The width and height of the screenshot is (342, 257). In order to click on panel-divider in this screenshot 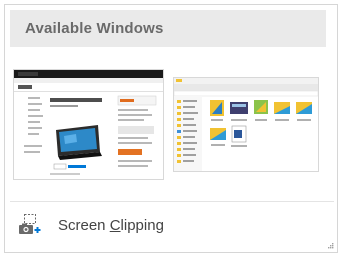, I will do `click(172, 201)`.